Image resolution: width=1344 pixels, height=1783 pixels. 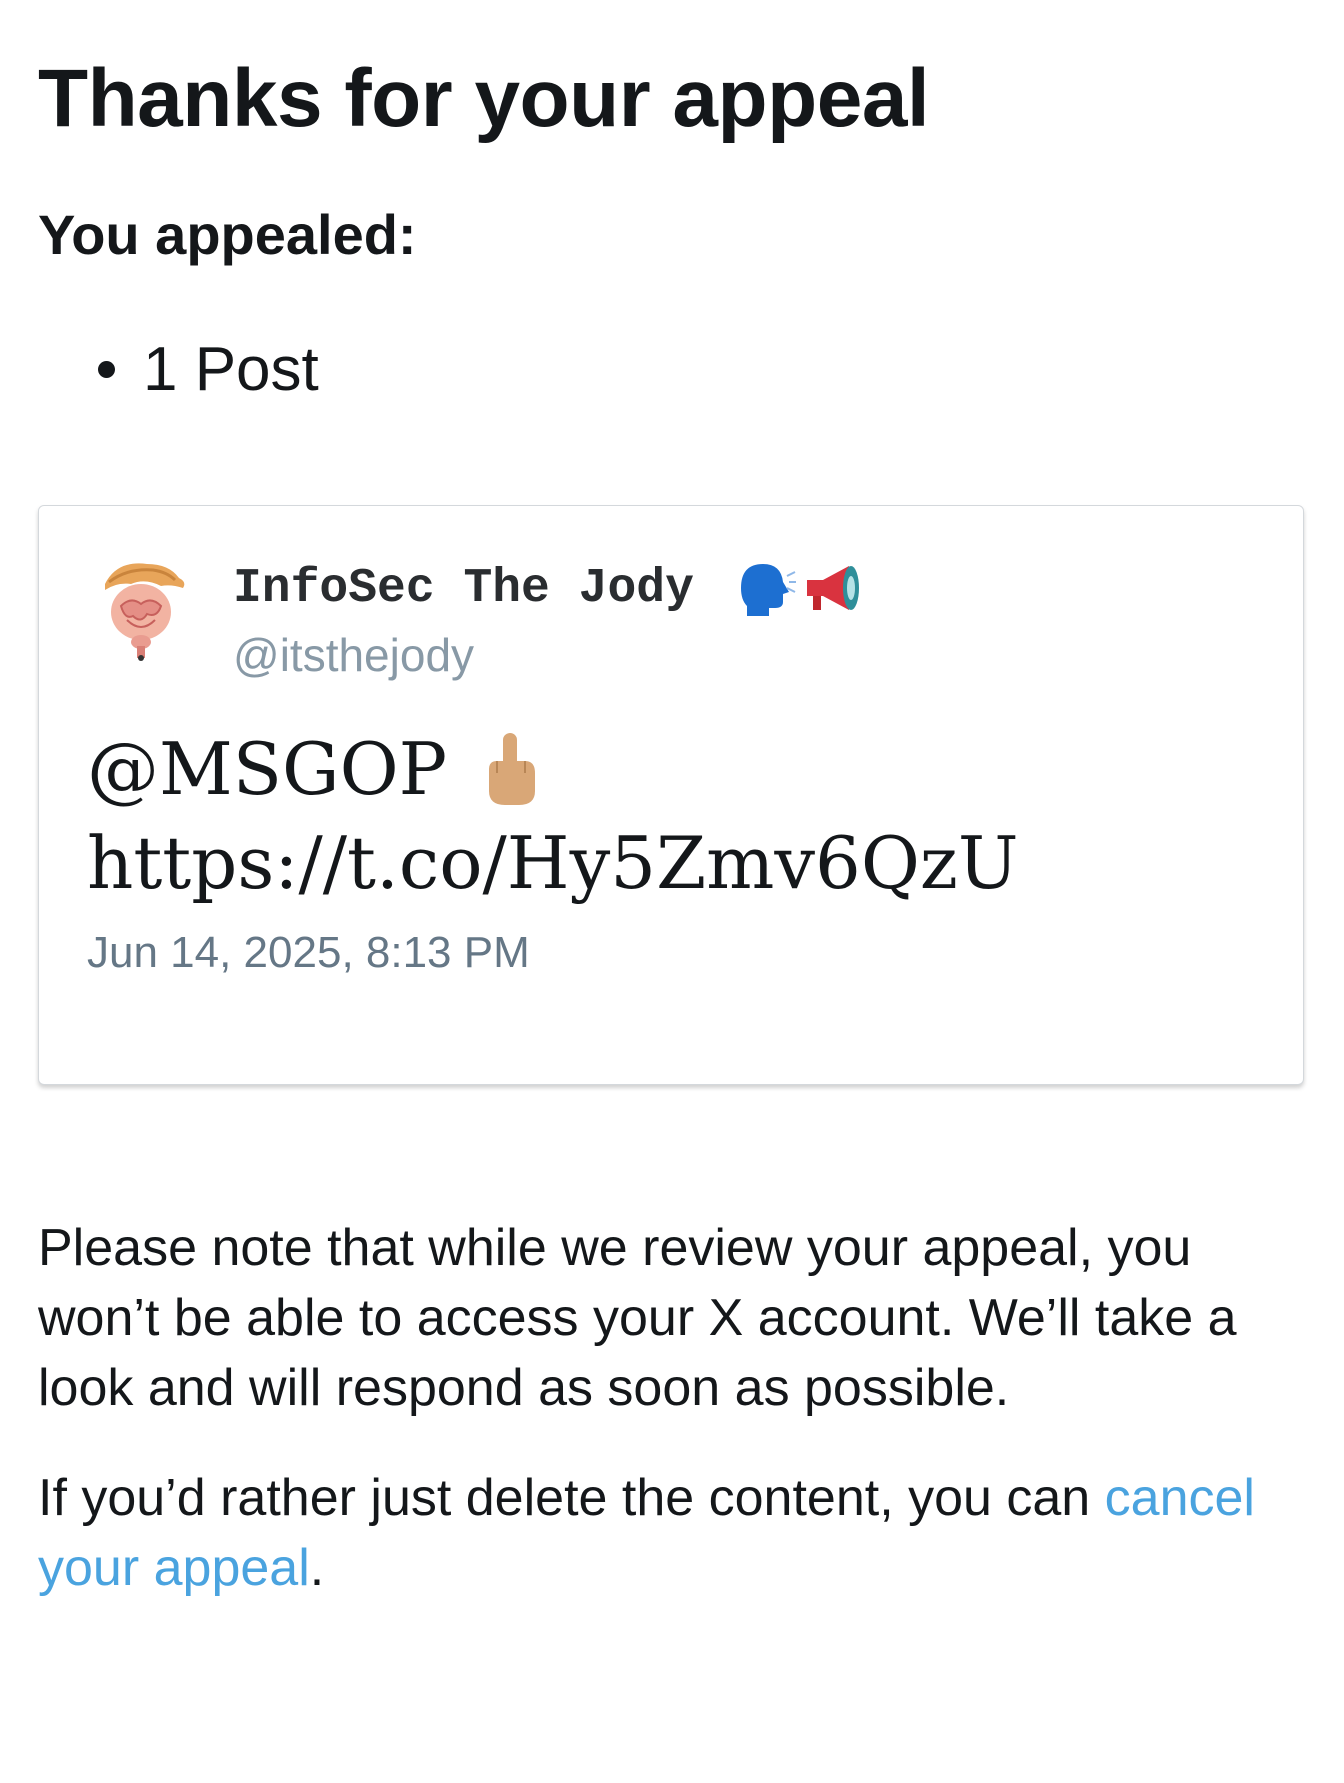 I want to click on speaking-head-icon, so click(x=768, y=590).